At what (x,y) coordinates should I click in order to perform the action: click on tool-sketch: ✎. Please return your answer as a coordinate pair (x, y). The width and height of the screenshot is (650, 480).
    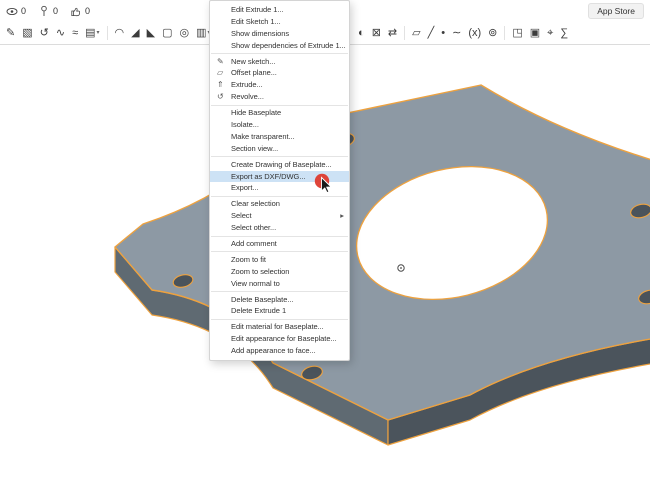
    Looking at the image, I should click on (10, 33).